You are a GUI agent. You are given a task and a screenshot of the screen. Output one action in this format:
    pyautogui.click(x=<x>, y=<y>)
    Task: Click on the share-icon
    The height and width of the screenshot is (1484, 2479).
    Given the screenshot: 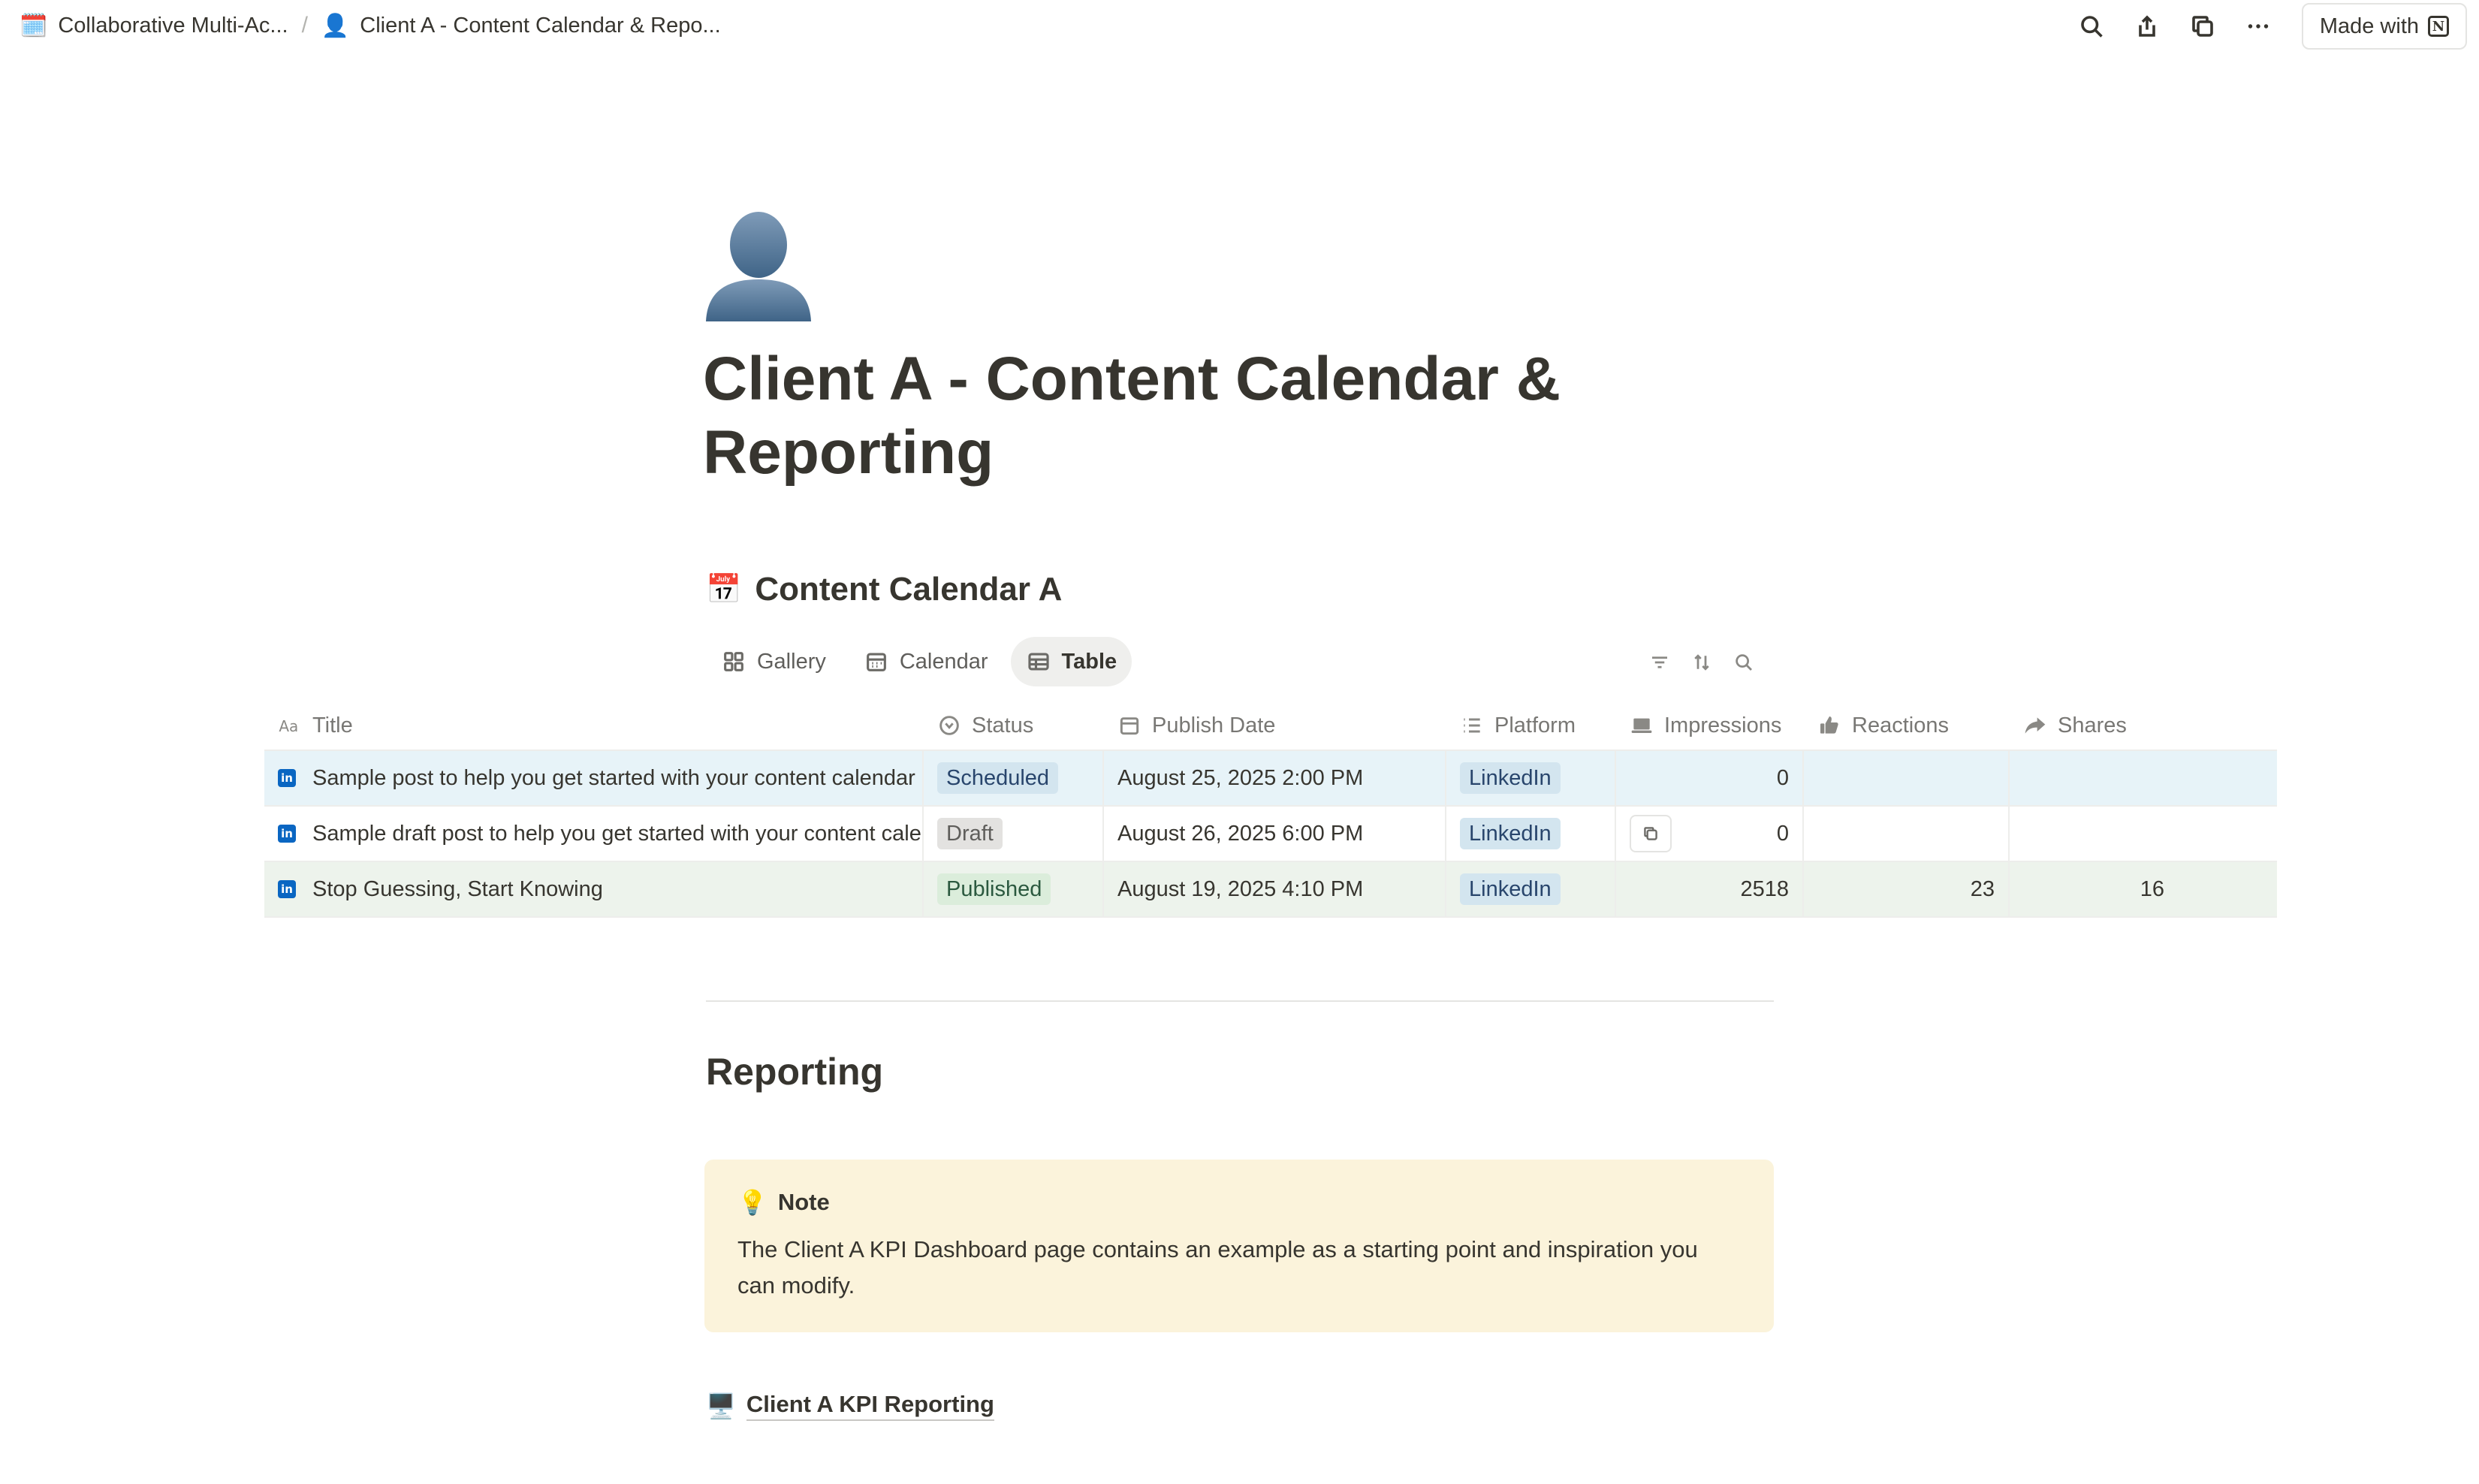 What is the action you would take?
    pyautogui.click(x=2148, y=26)
    